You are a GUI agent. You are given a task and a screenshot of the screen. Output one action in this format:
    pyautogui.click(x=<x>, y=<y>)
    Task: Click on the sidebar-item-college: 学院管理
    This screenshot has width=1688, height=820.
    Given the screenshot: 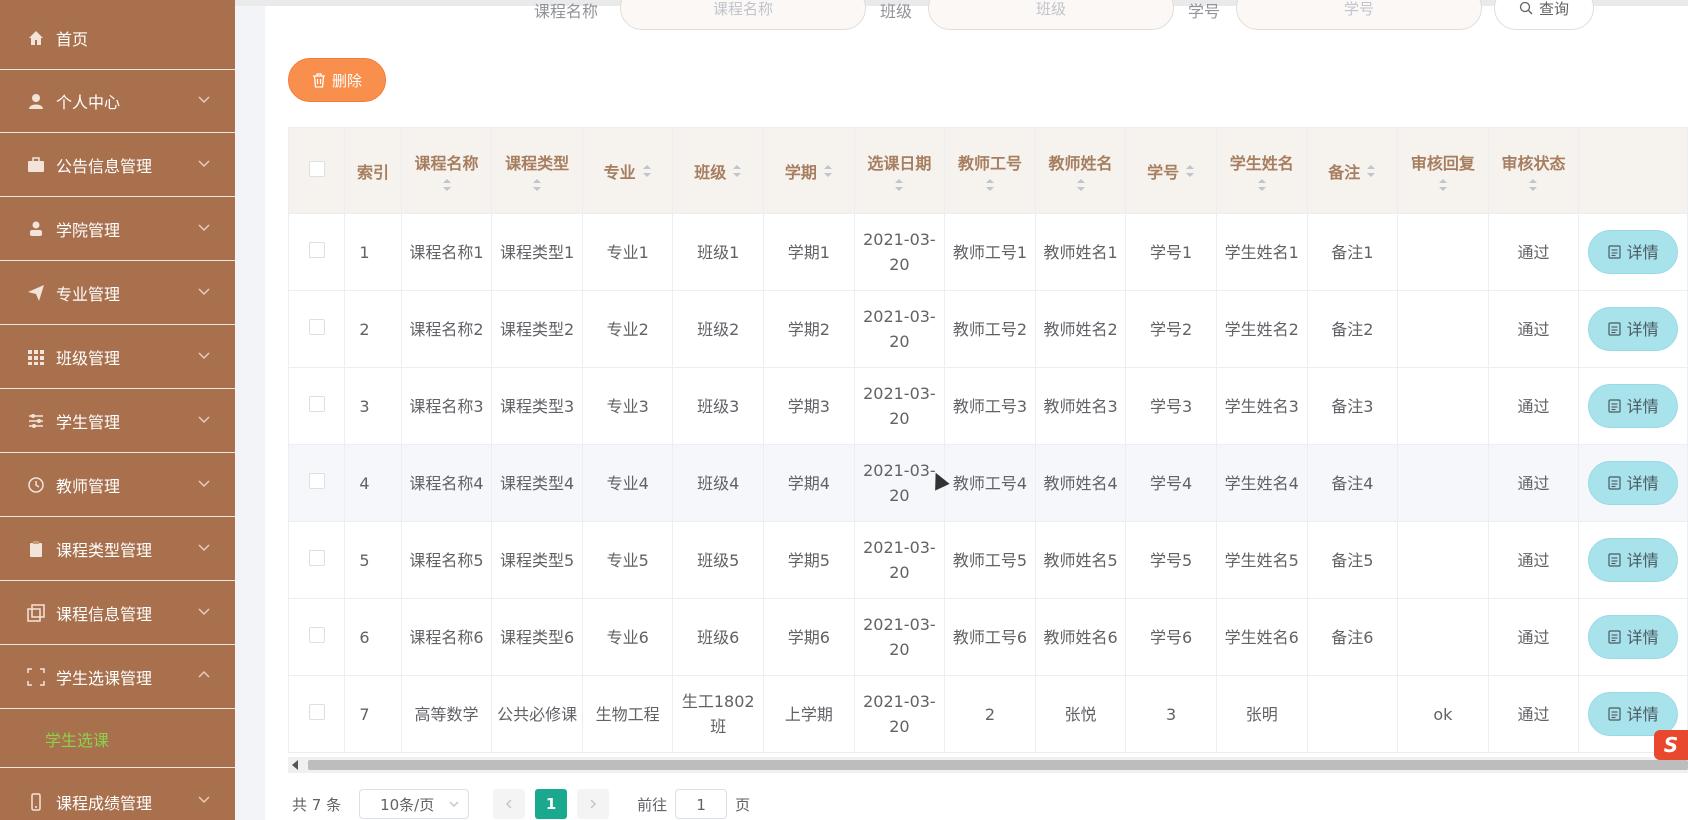 What is the action you would take?
    pyautogui.click(x=117, y=229)
    